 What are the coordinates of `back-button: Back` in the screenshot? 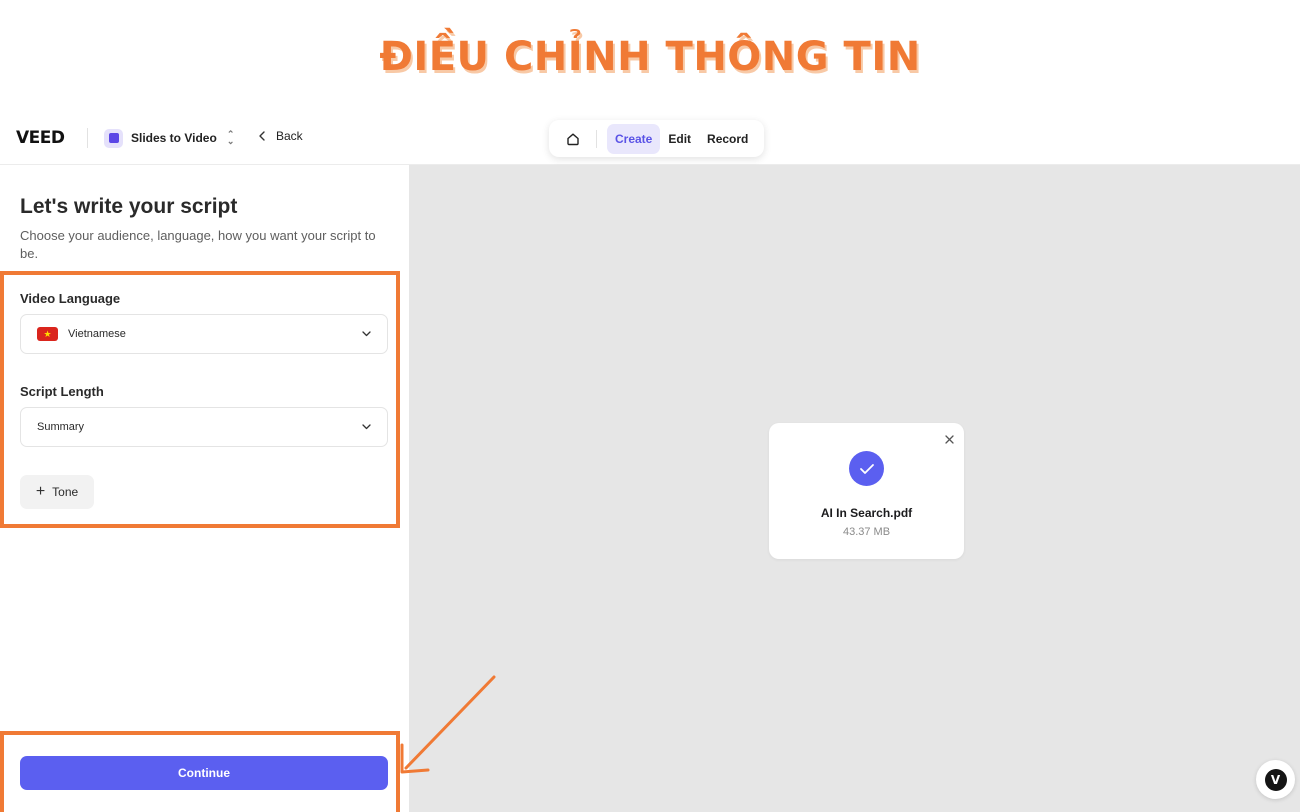 It's located at (280, 136).